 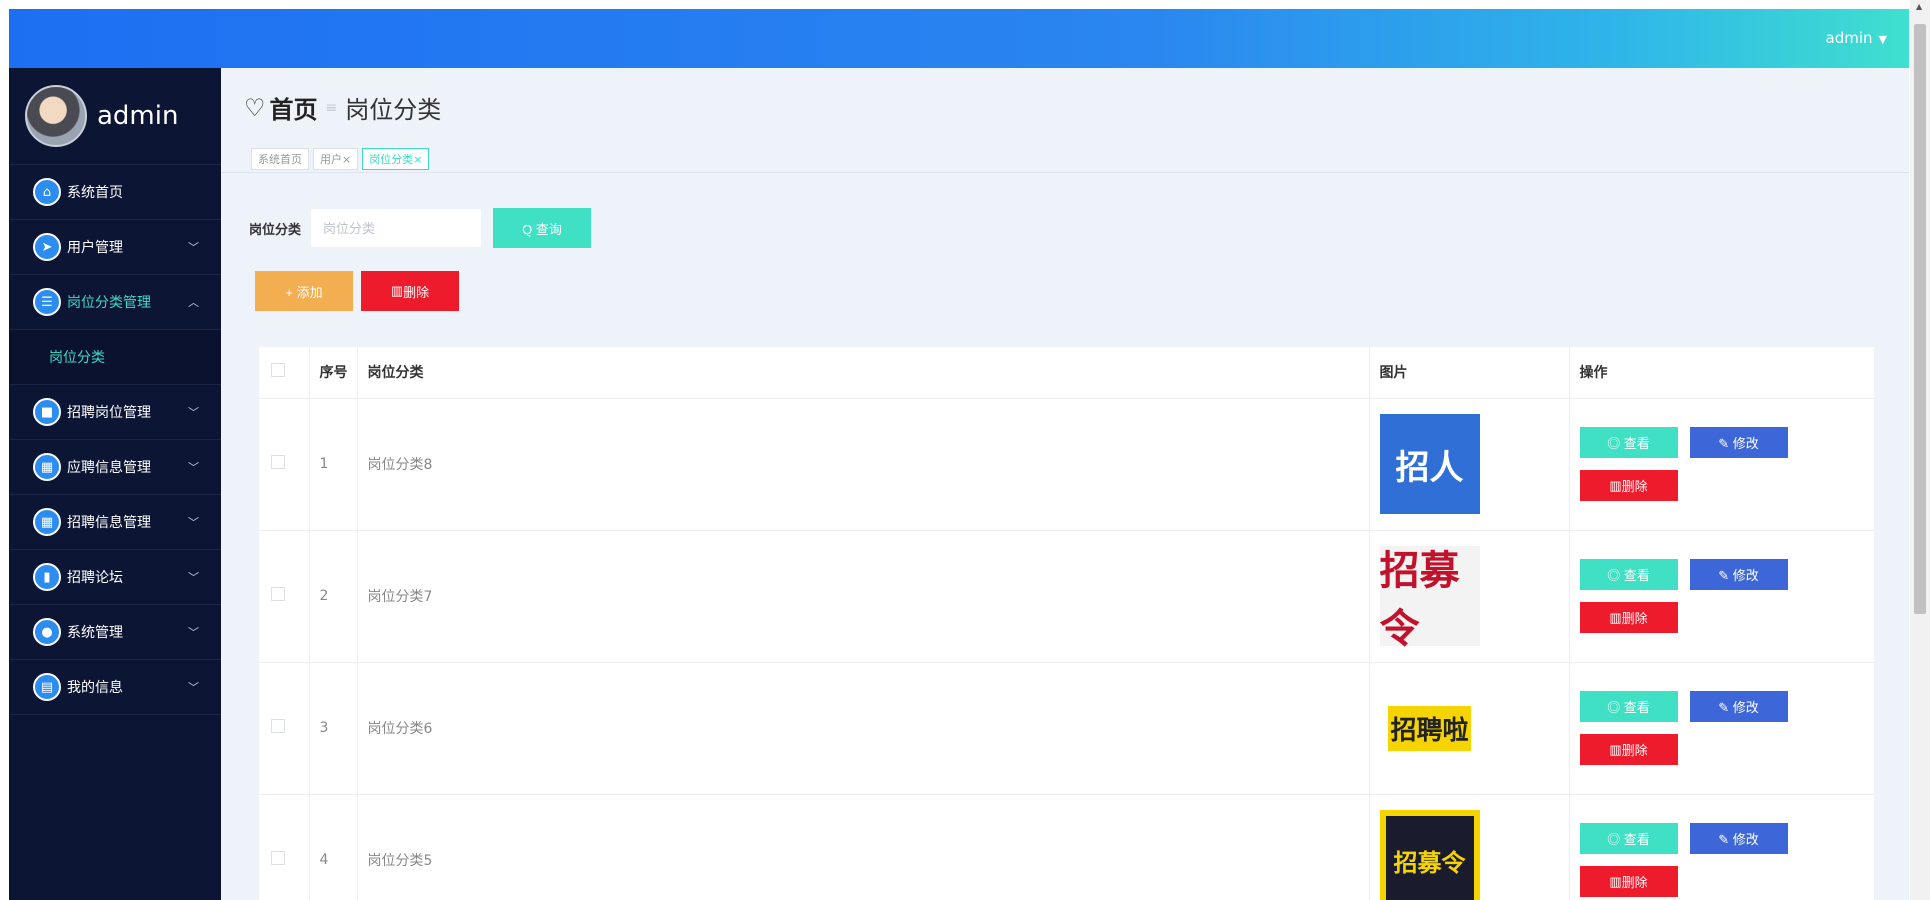 What do you see at coordinates (1066, 596) in the screenshot?
I see `table-row: 2 岗位分类7 招募令 ◎ 查看 ✎ 修改 ▥ 删除` at bounding box center [1066, 596].